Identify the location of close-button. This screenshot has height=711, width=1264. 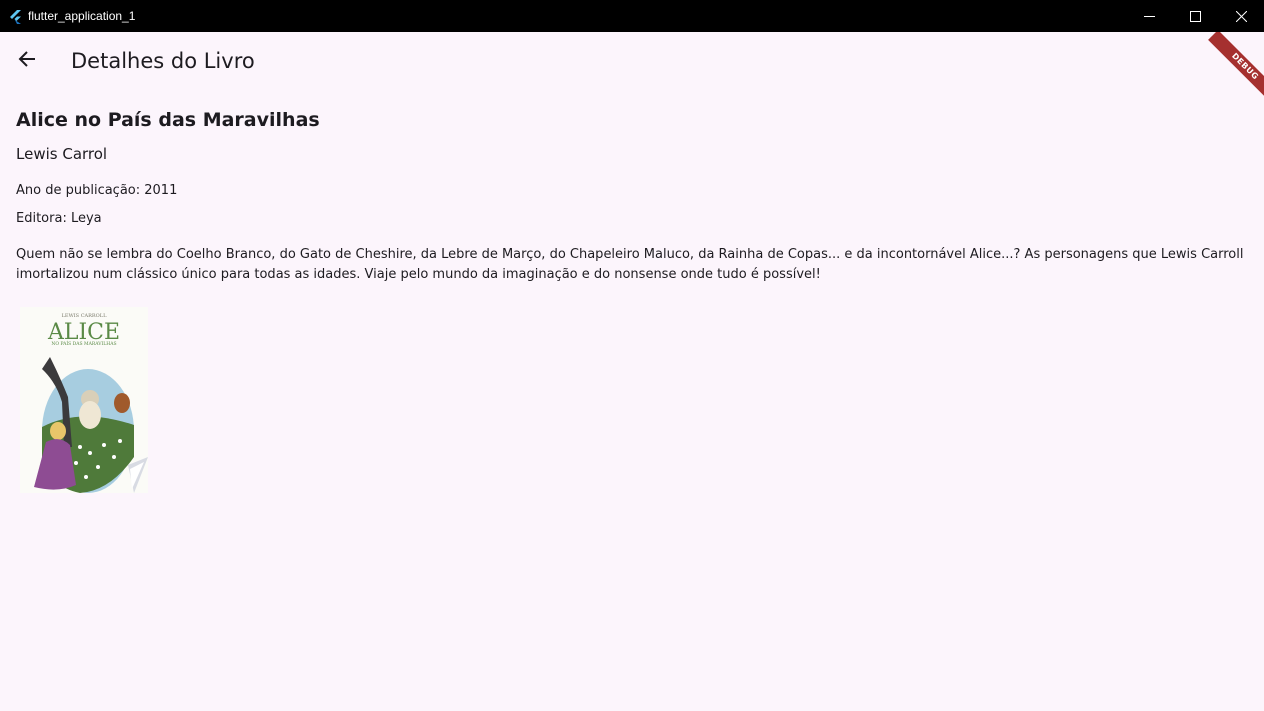
(1241, 16).